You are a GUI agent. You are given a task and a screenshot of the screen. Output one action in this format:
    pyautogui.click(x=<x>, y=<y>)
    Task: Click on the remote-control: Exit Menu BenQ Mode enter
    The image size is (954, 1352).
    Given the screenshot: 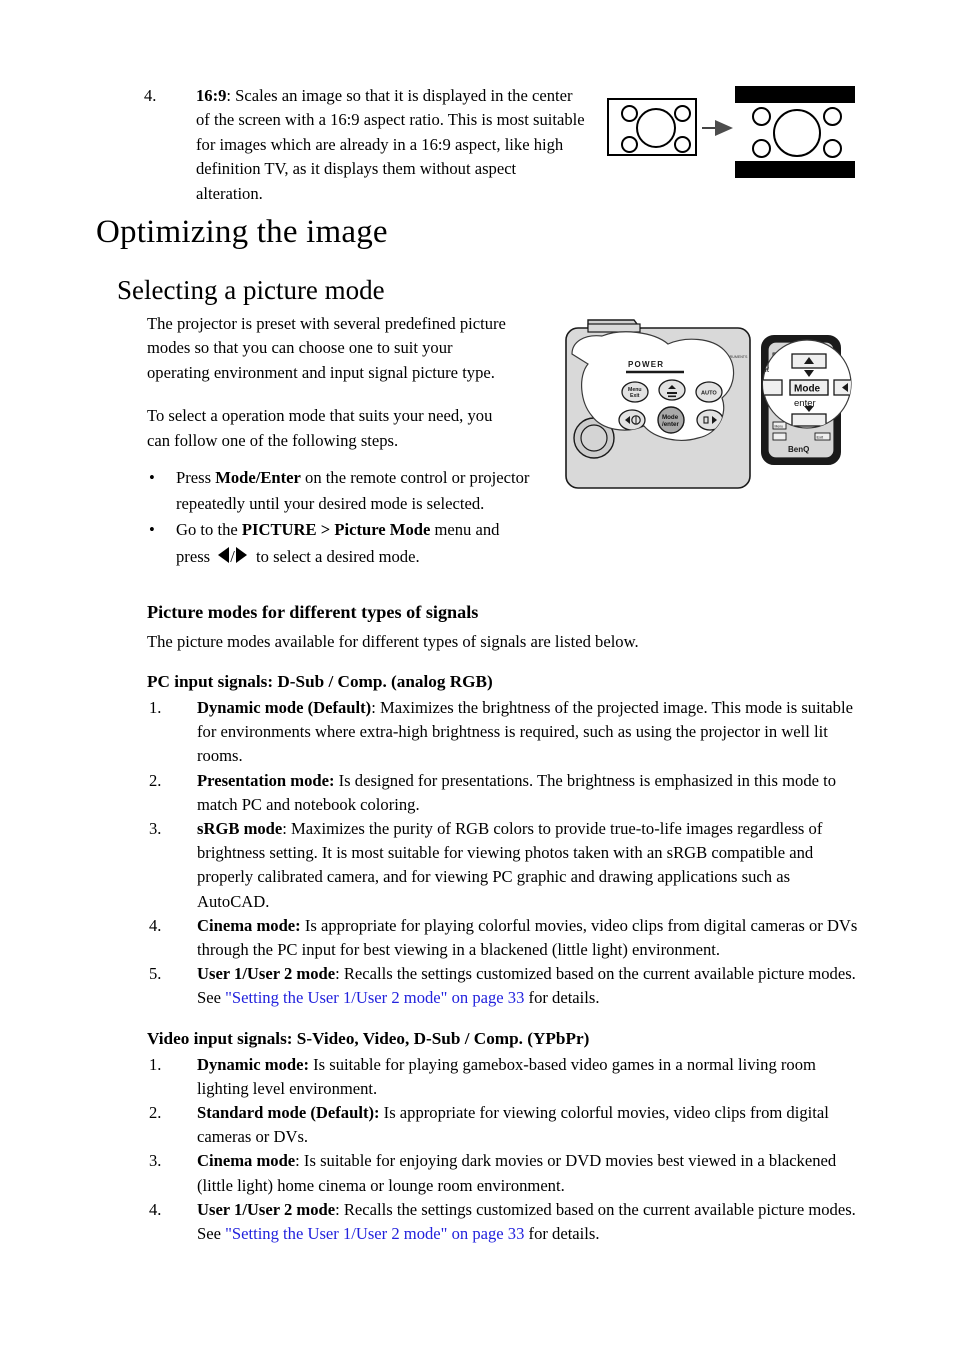 What is the action you would take?
    pyautogui.click(x=806, y=400)
    